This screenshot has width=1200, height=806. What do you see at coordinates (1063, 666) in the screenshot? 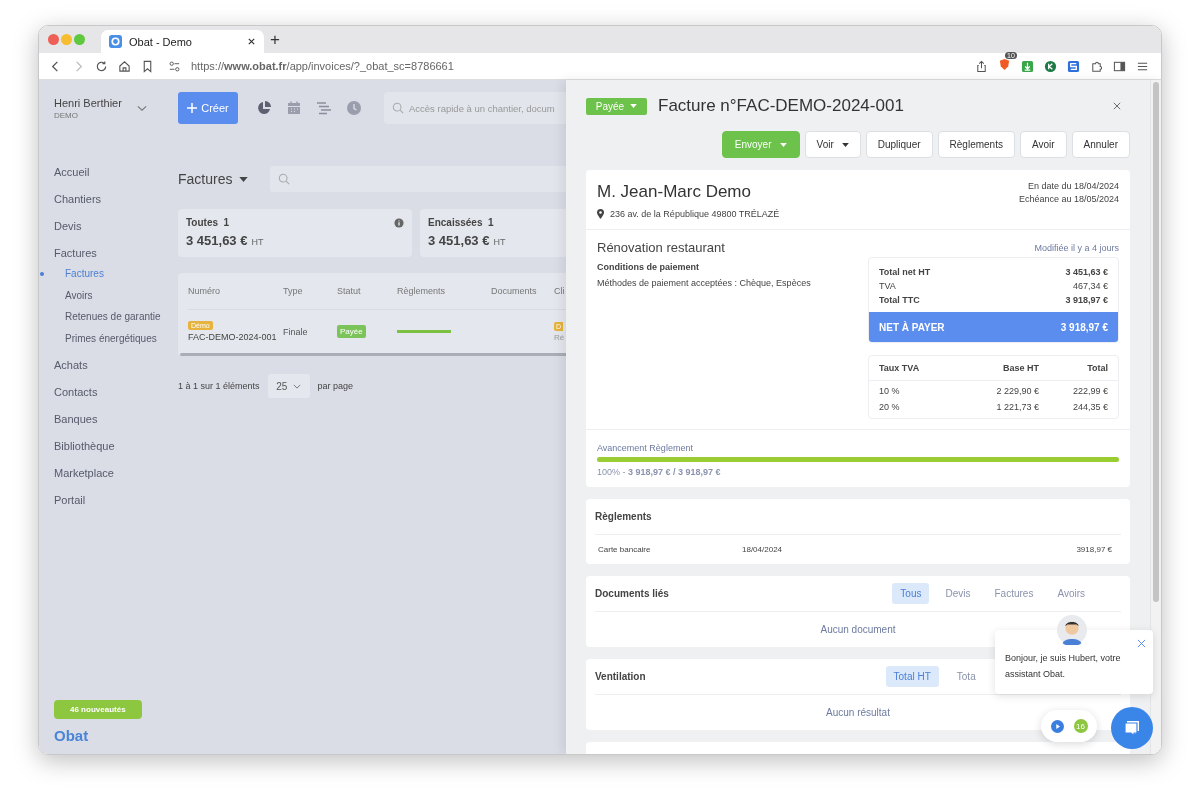
I see `chat-message: Bonjour, je suis Hubert, votre assistant Obat.` at bounding box center [1063, 666].